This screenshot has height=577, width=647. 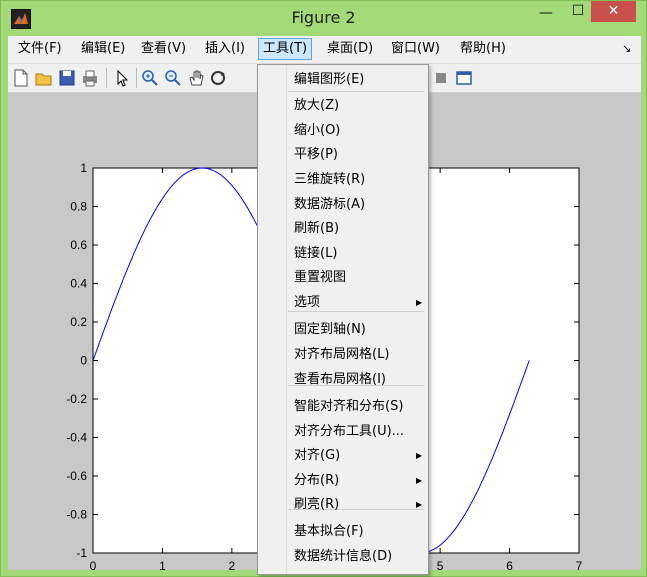 What do you see at coordinates (343, 557) in the screenshot?
I see `menu-item-data-statistics: 数据统计信息(D)` at bounding box center [343, 557].